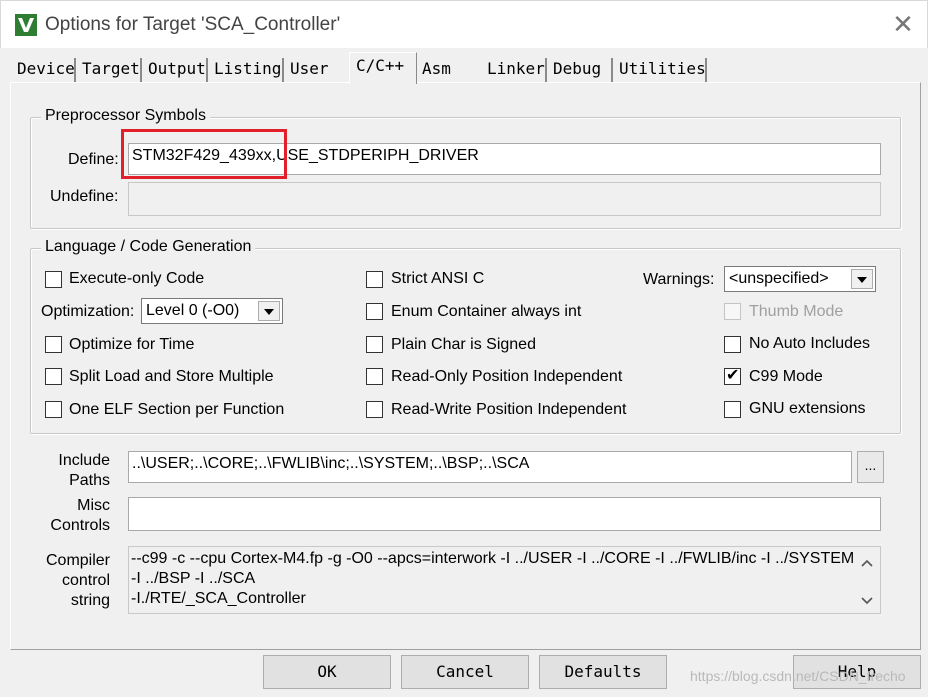  I want to click on no-auto-includes-checkbox, so click(732, 344).